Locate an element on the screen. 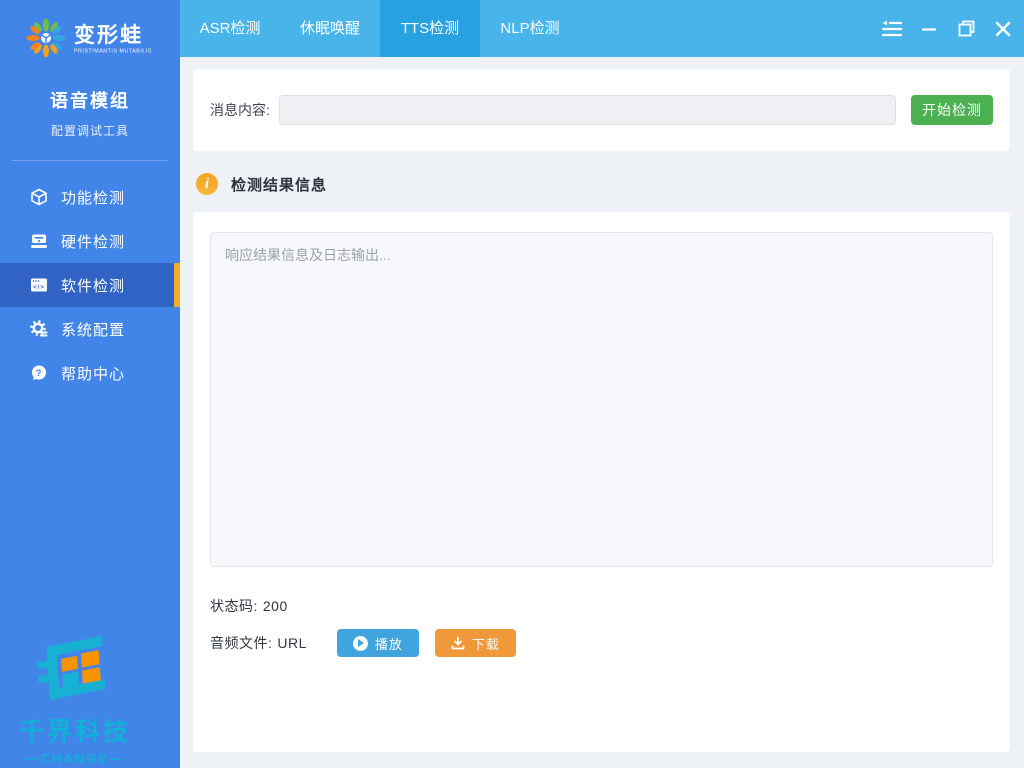 Image resolution: width=1024 pixels, height=768 pixels. tab-asr: ASR检测 is located at coordinates (230, 28).